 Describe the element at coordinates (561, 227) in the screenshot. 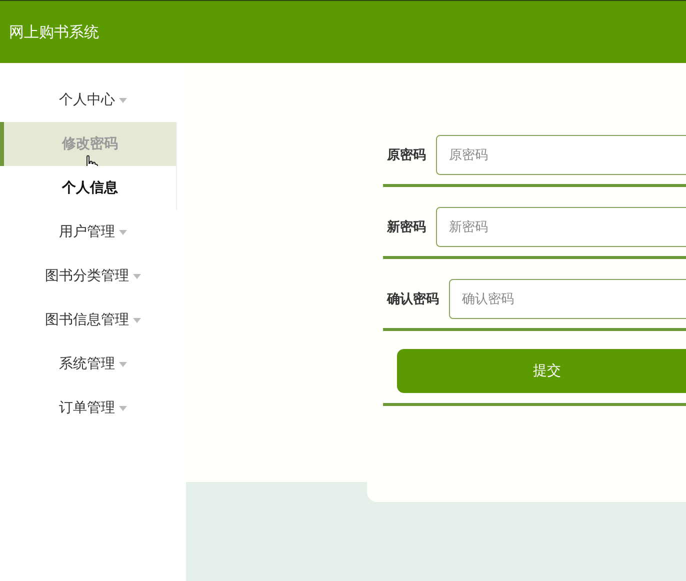

I see `password-field: 新密码` at that location.